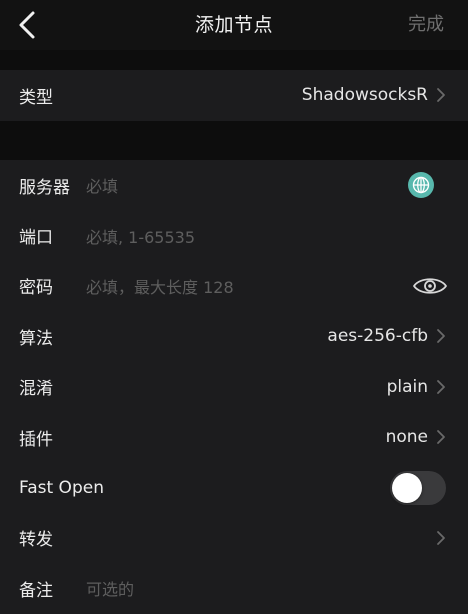 This screenshot has height=614, width=468. I want to click on fast-open-row: Fast Open, so click(234, 487).